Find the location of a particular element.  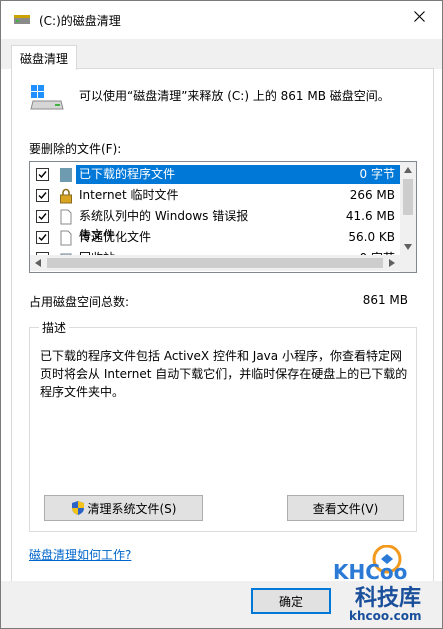

clean-system-files-label: 清理系统文件(S) is located at coordinates (132, 508).